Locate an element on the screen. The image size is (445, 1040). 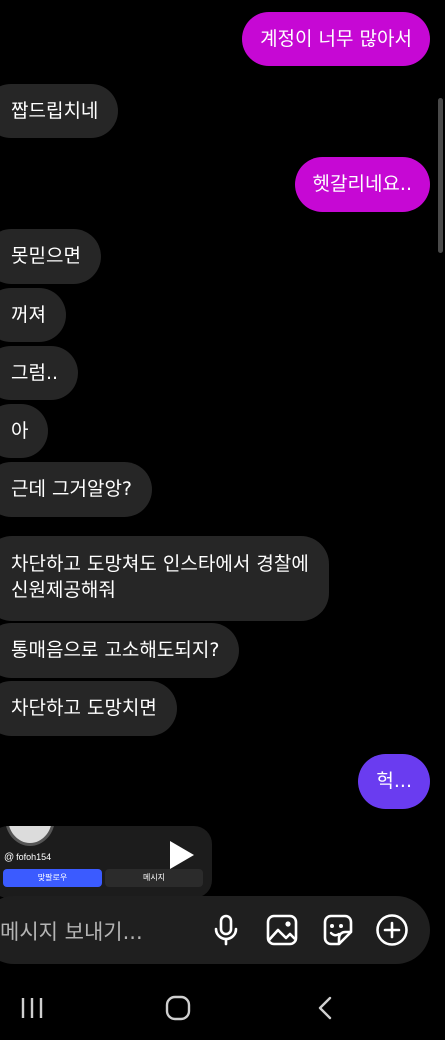
message-text: 그럼.. is located at coordinates (35, 373).